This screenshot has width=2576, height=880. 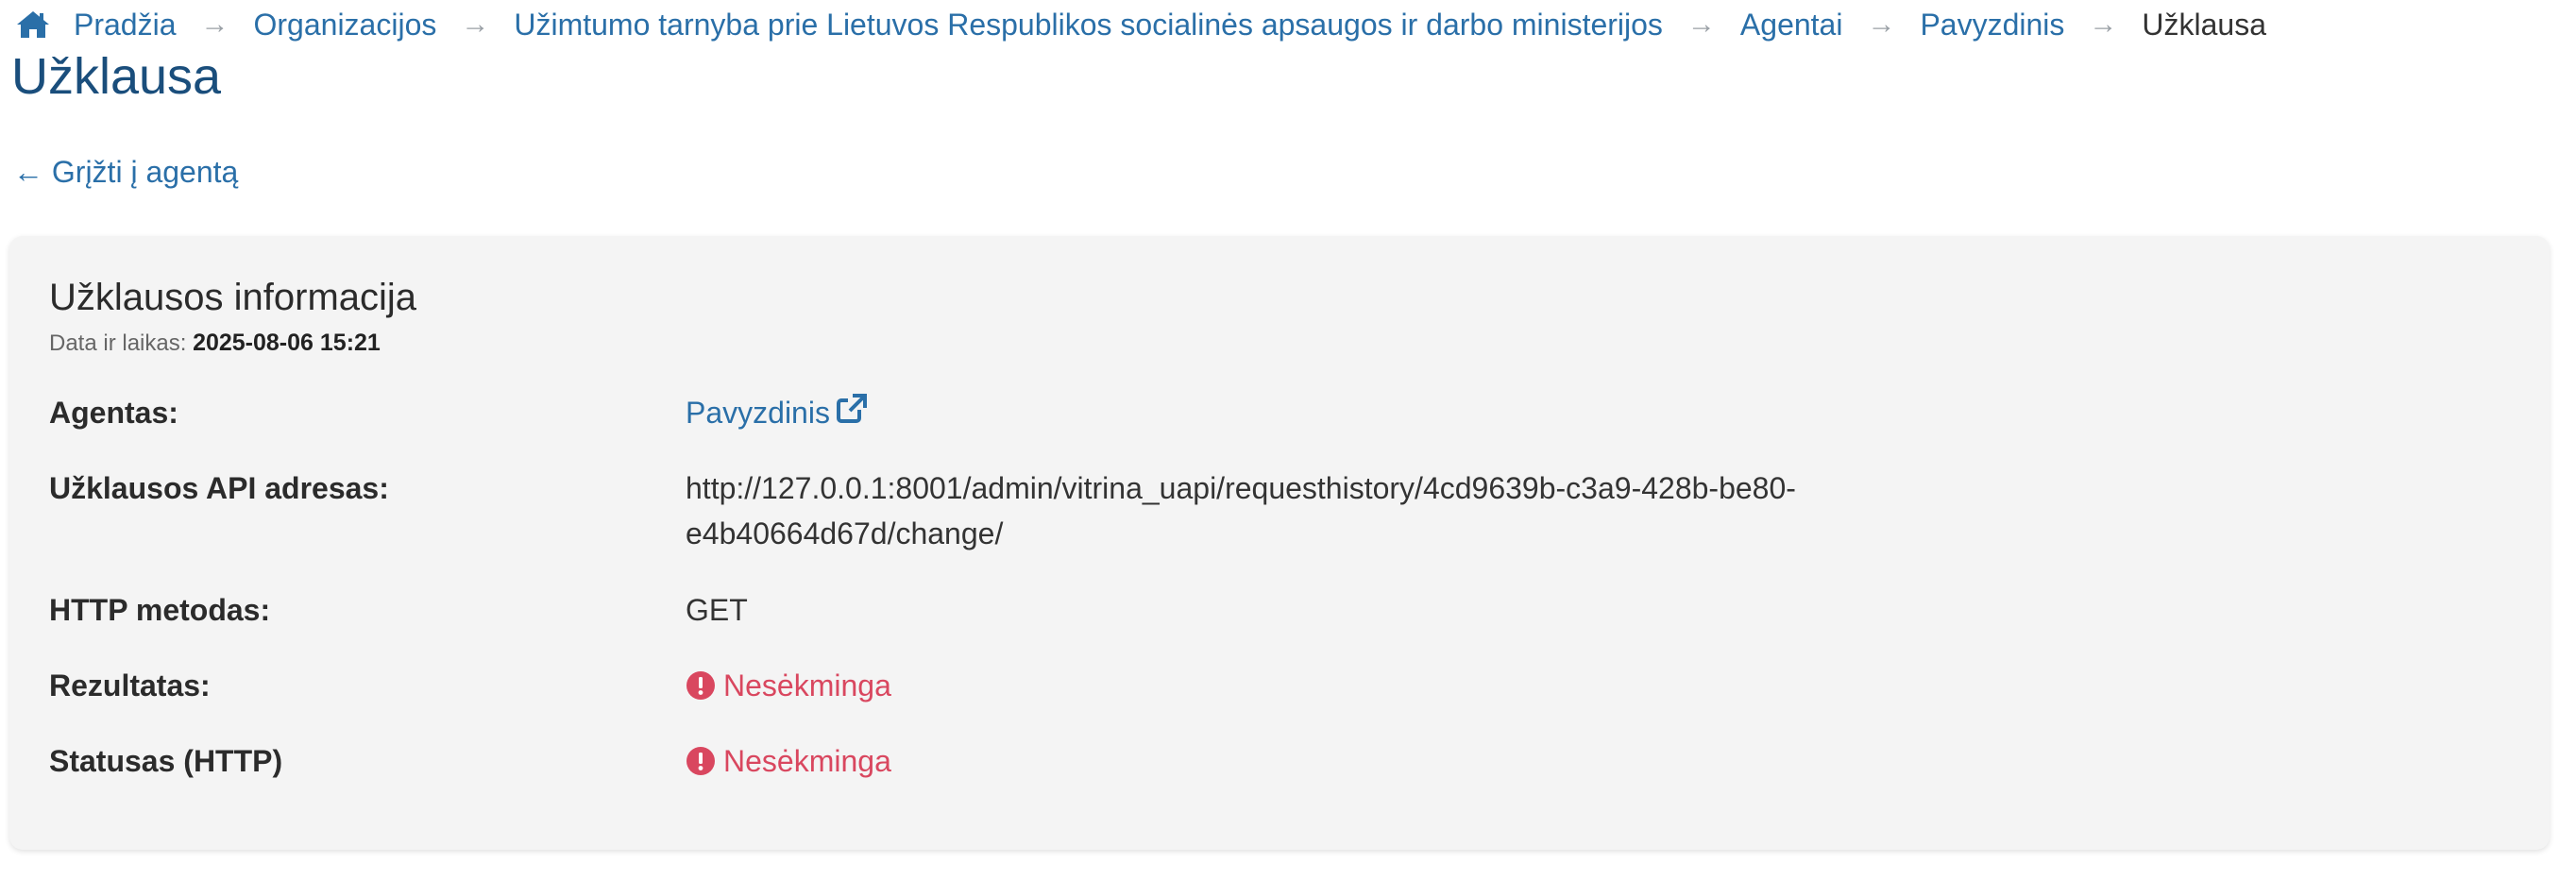 What do you see at coordinates (125, 24) in the screenshot?
I see `breadcrumb-home: Pradžia` at bounding box center [125, 24].